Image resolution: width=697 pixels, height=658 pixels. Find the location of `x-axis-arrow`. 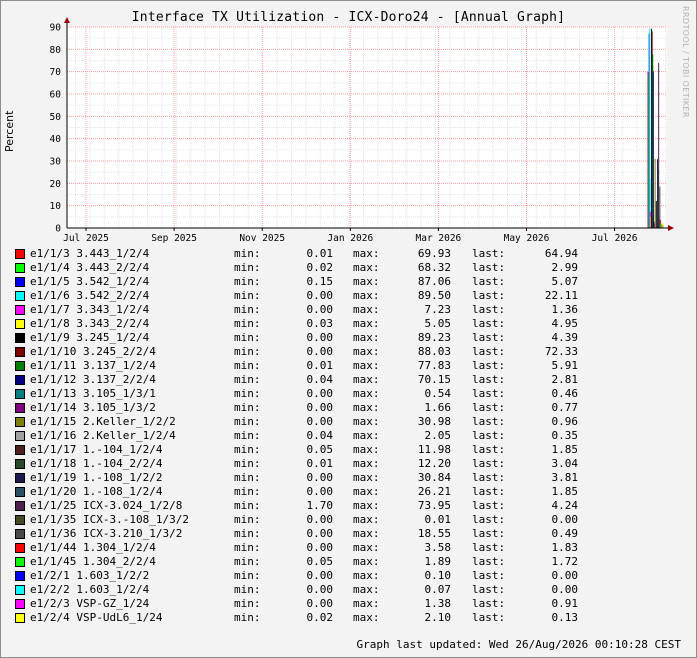

x-axis-arrow is located at coordinates (671, 228).